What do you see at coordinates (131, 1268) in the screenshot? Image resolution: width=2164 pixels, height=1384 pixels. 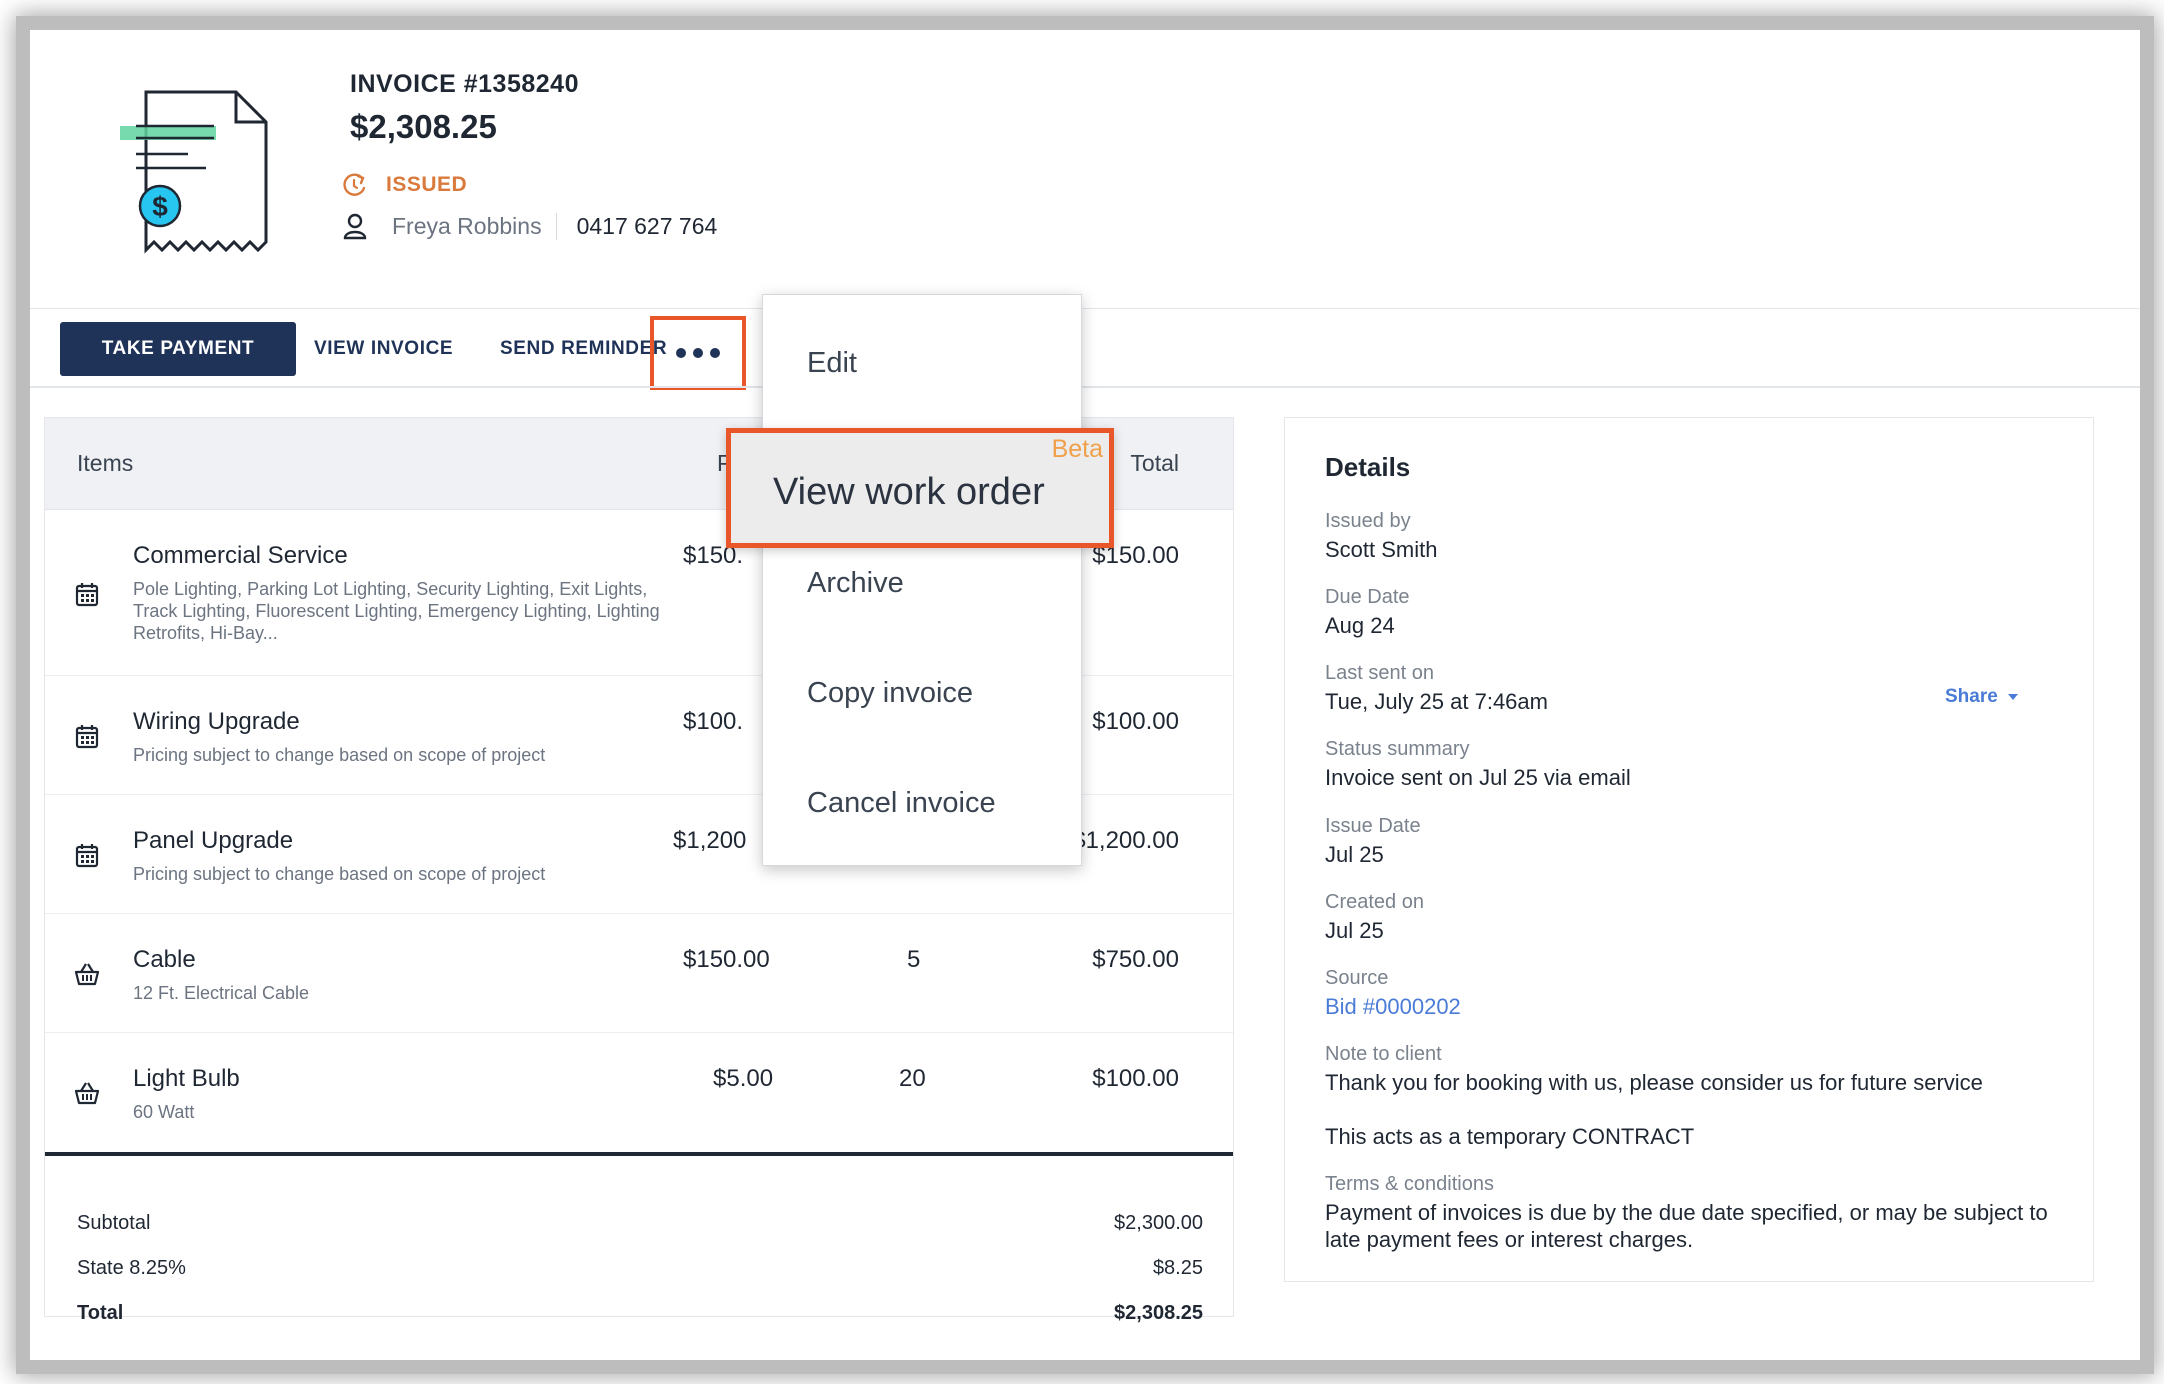 I see `tax-label: State 8.25%` at bounding box center [131, 1268].